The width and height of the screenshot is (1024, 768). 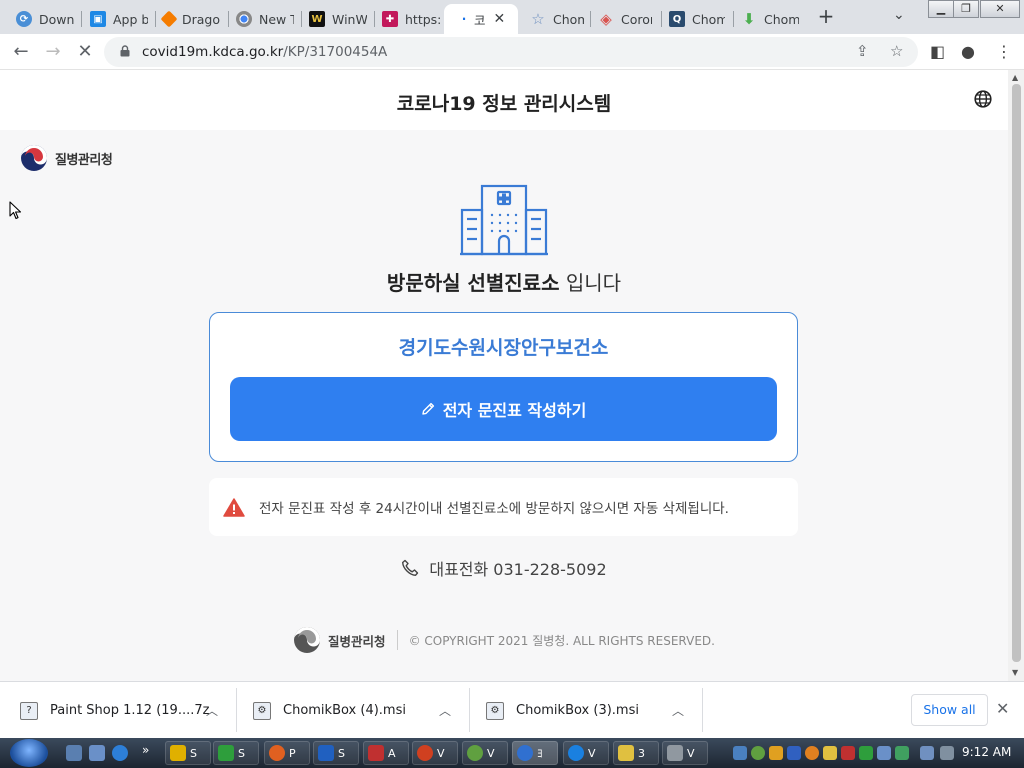 What do you see at coordinates (504, 568) in the screenshot?
I see `representative-phone: 대표전화 031-228-5092` at bounding box center [504, 568].